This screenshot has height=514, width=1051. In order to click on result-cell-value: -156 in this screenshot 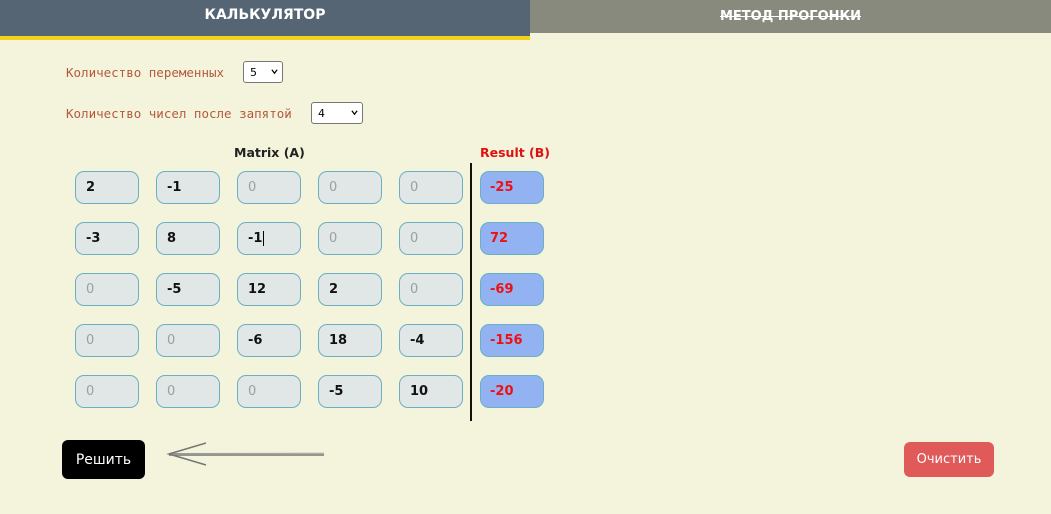, I will do `click(506, 340)`.